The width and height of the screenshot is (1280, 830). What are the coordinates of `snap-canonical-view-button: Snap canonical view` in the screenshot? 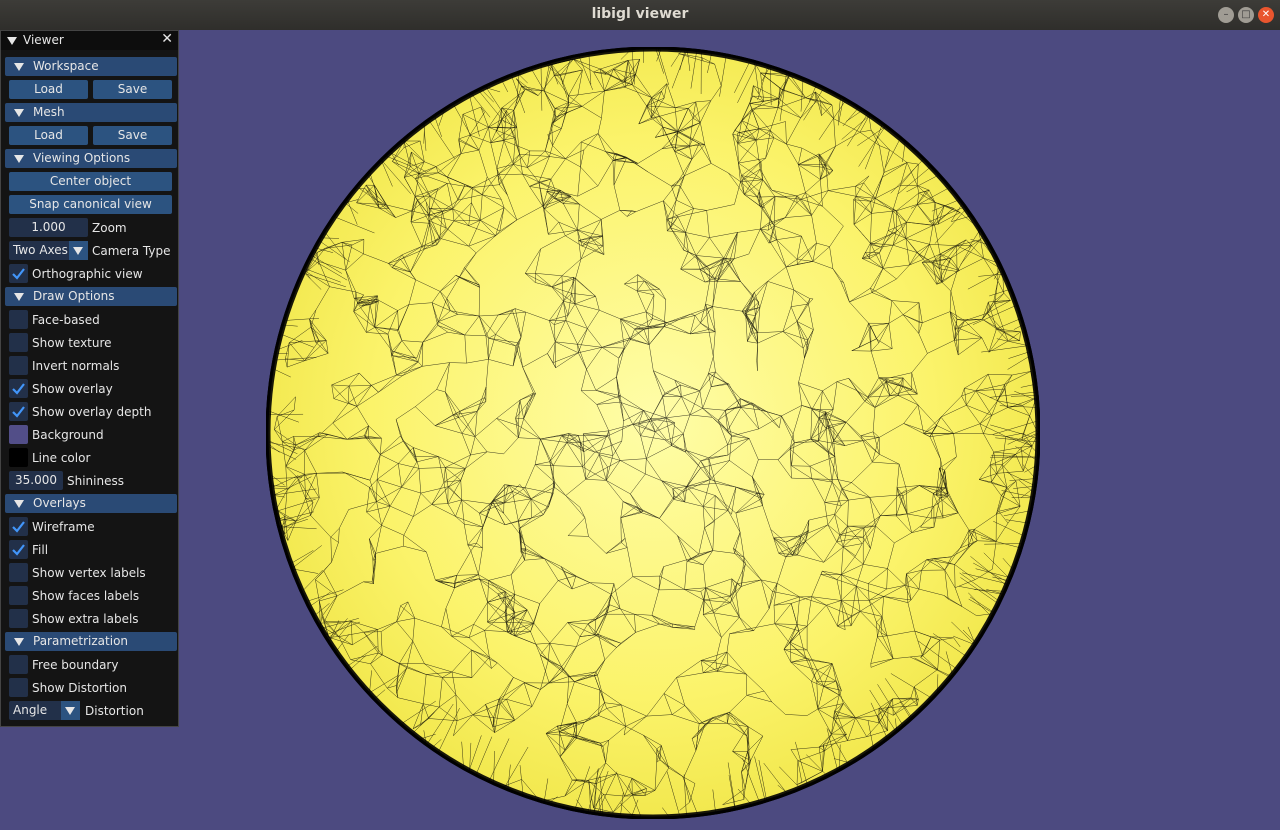 It's located at (90, 204).